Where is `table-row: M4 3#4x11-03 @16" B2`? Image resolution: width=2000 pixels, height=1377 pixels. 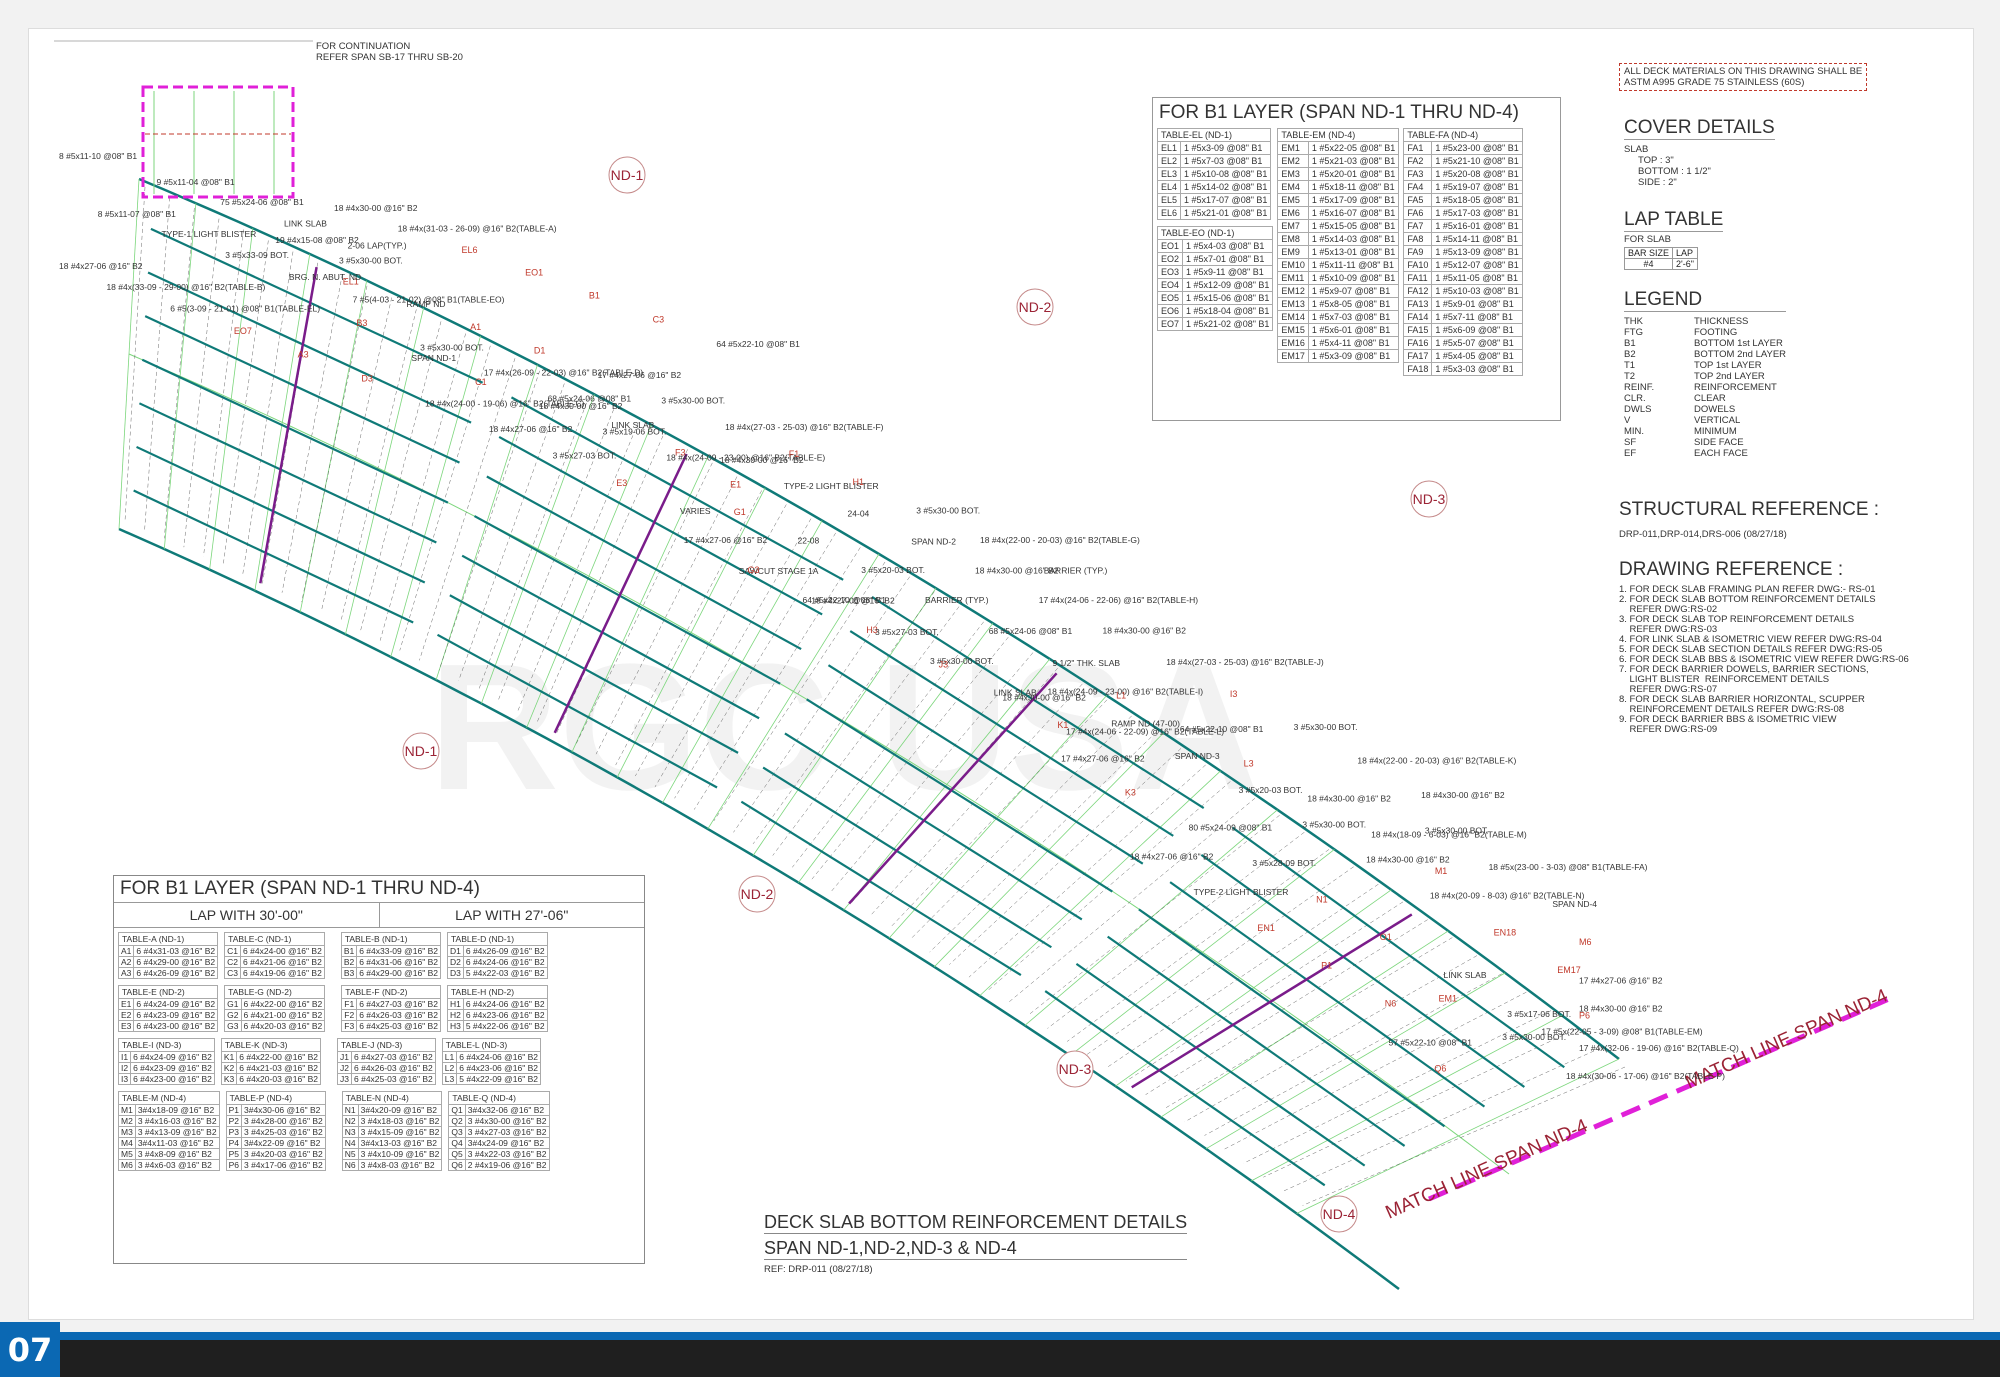 table-row: M4 3#4x11-03 @16" B2 is located at coordinates (169, 1143).